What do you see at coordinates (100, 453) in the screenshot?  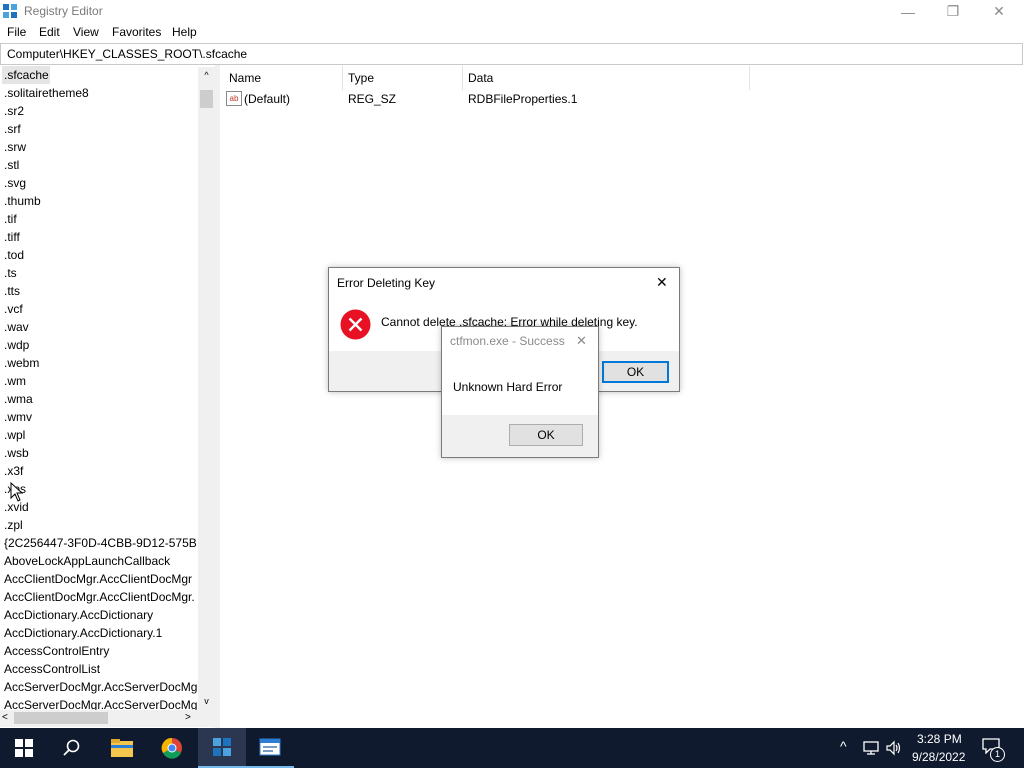 I see `tree-item: .wsb` at bounding box center [100, 453].